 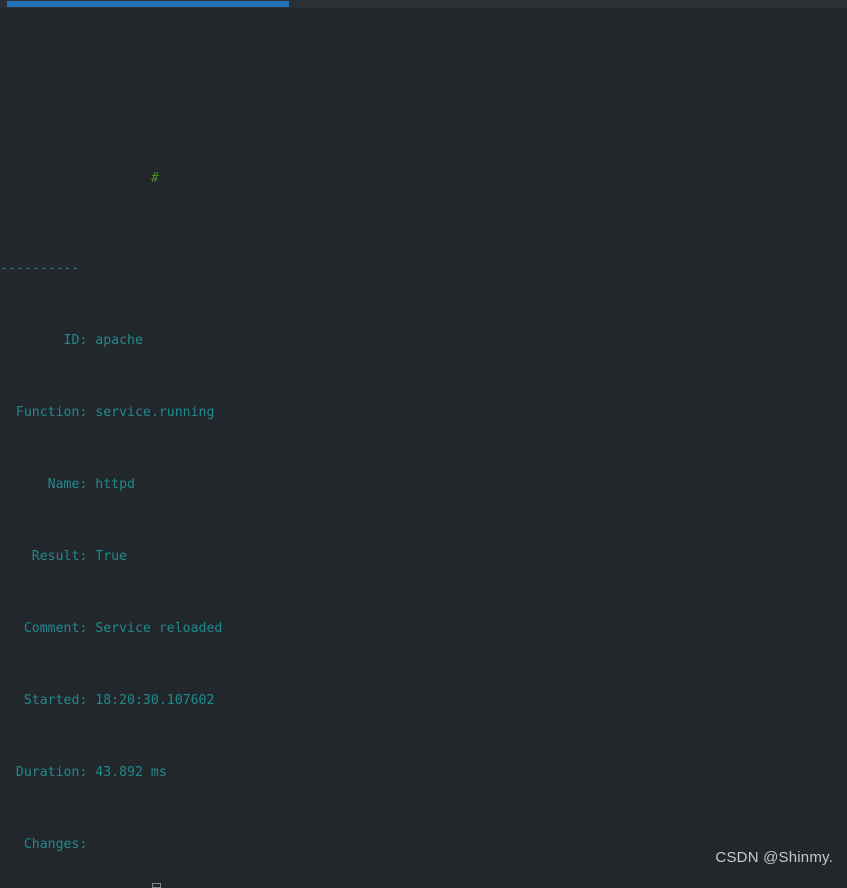 I want to click on progress-bar, so click(x=148, y=4).